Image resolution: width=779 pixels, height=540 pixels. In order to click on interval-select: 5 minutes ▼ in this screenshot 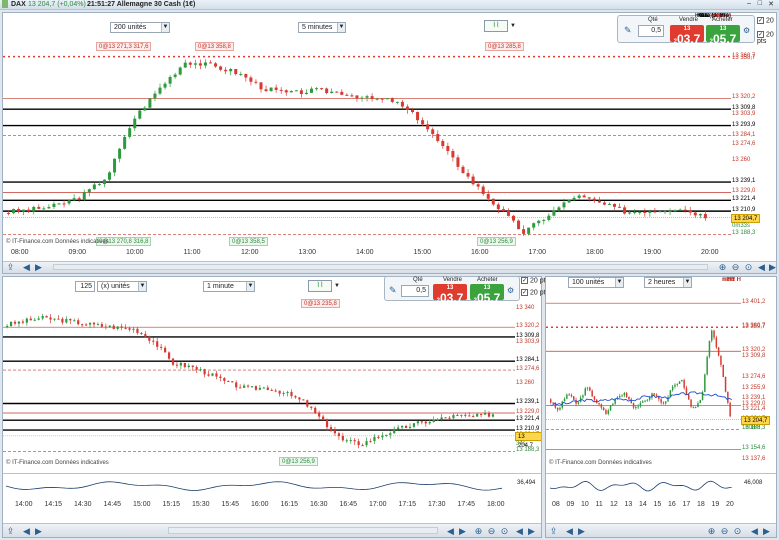, I will do `click(322, 27)`.